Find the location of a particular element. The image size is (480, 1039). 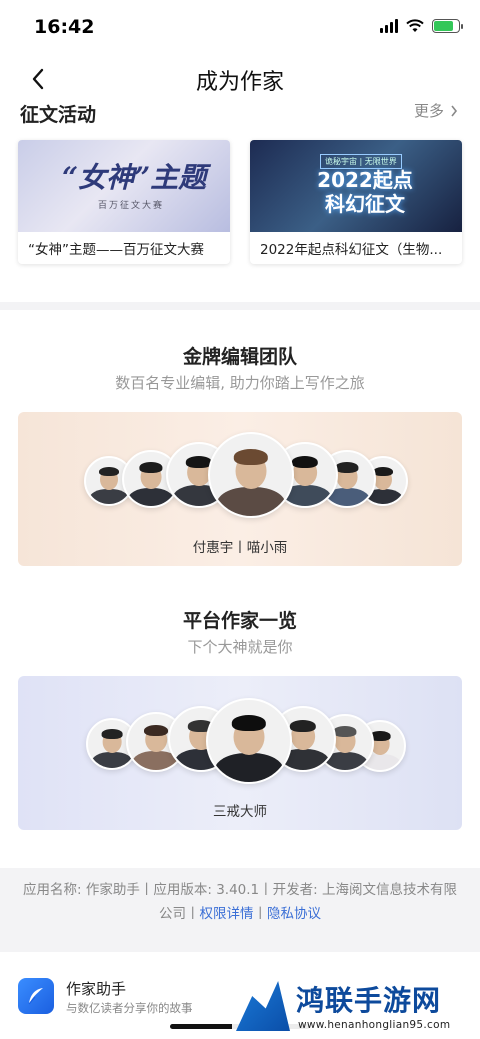

app-name: 作家助手 is located at coordinates (96, 989).